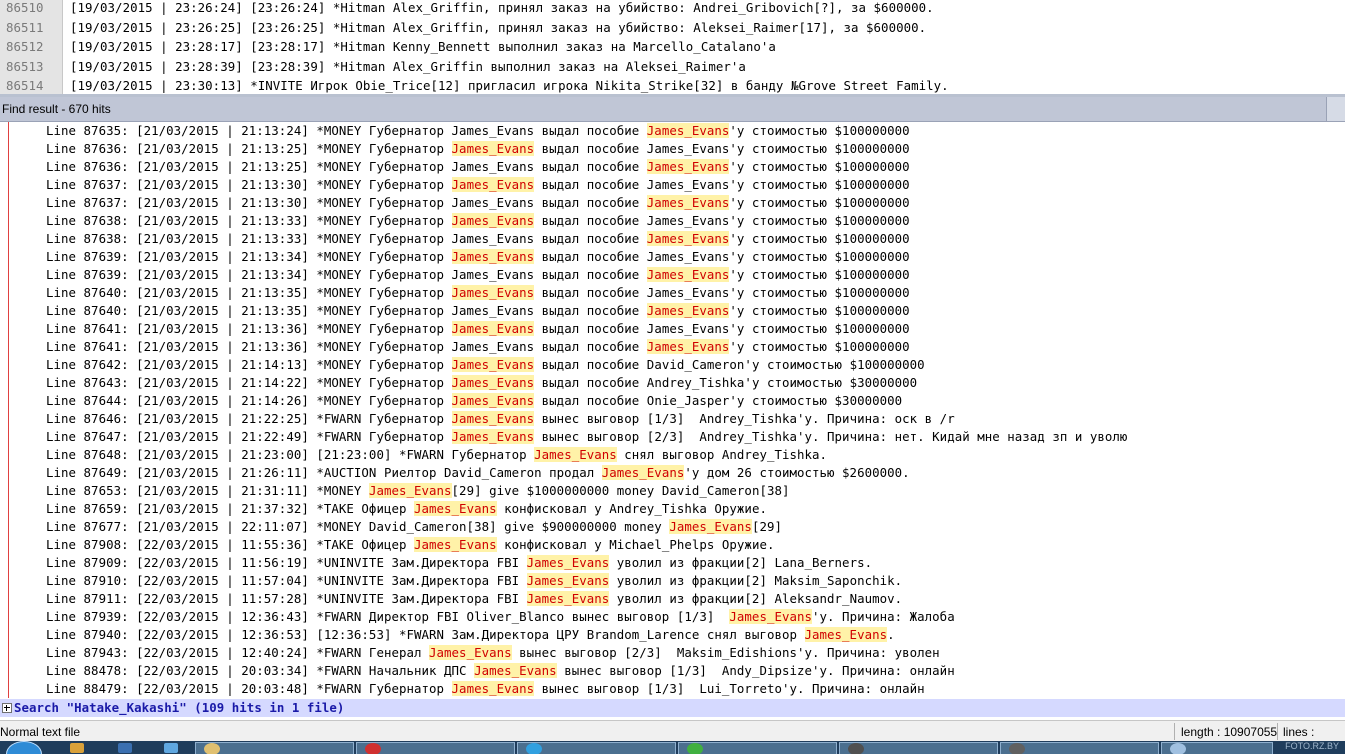  I want to click on result-line-text: уволил из фракции[2] Lana_Berners., so click(741, 562).